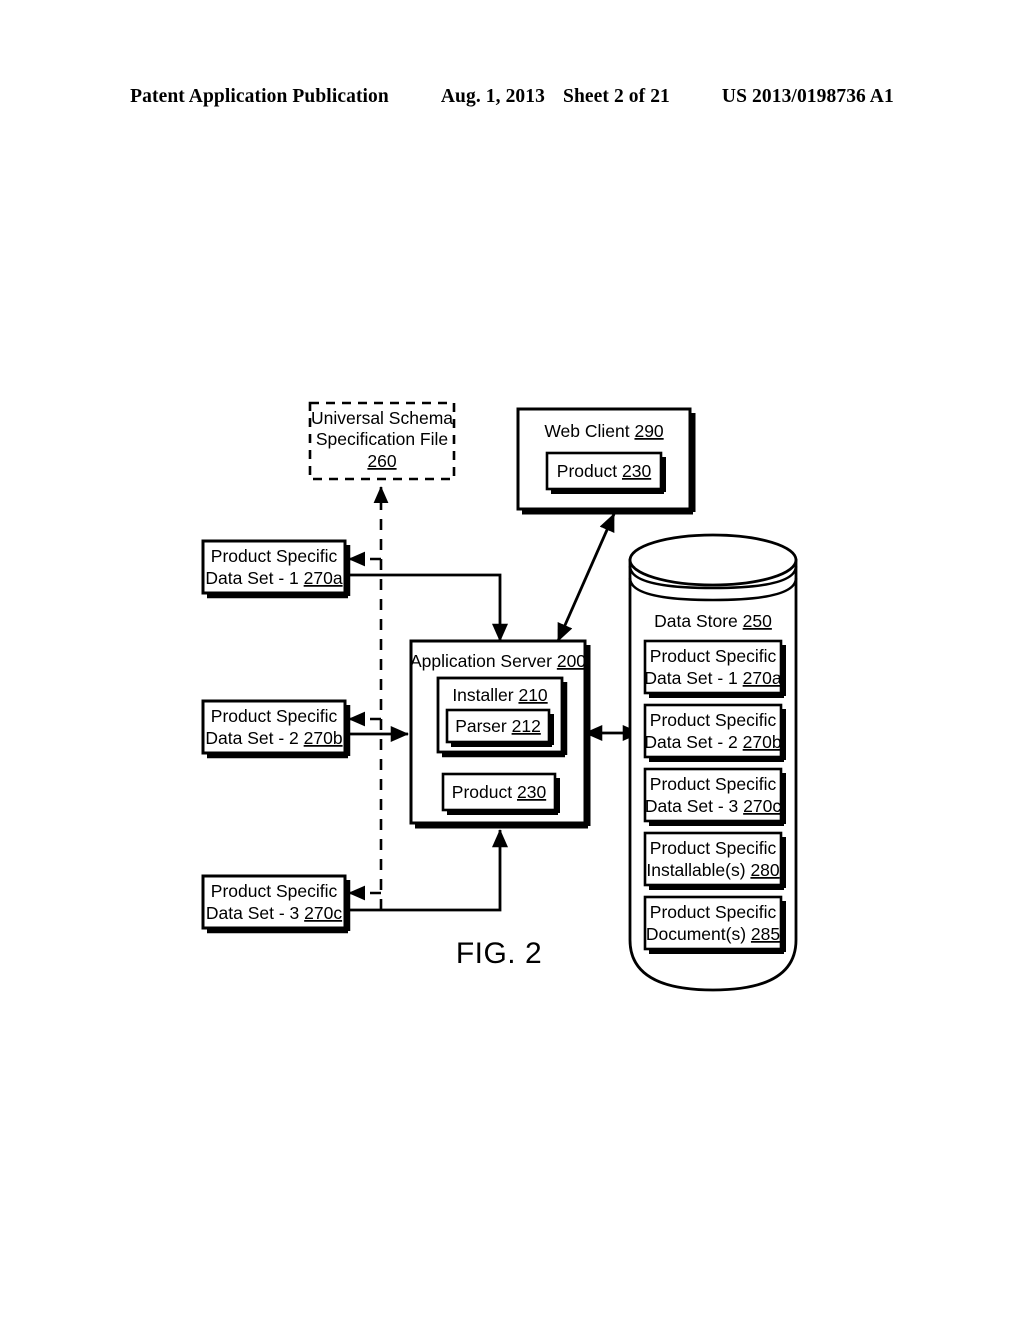 This screenshot has height=1320, width=1024. What do you see at coordinates (765, 934) in the screenshot?
I see `data-store-item-ref: 285` at bounding box center [765, 934].